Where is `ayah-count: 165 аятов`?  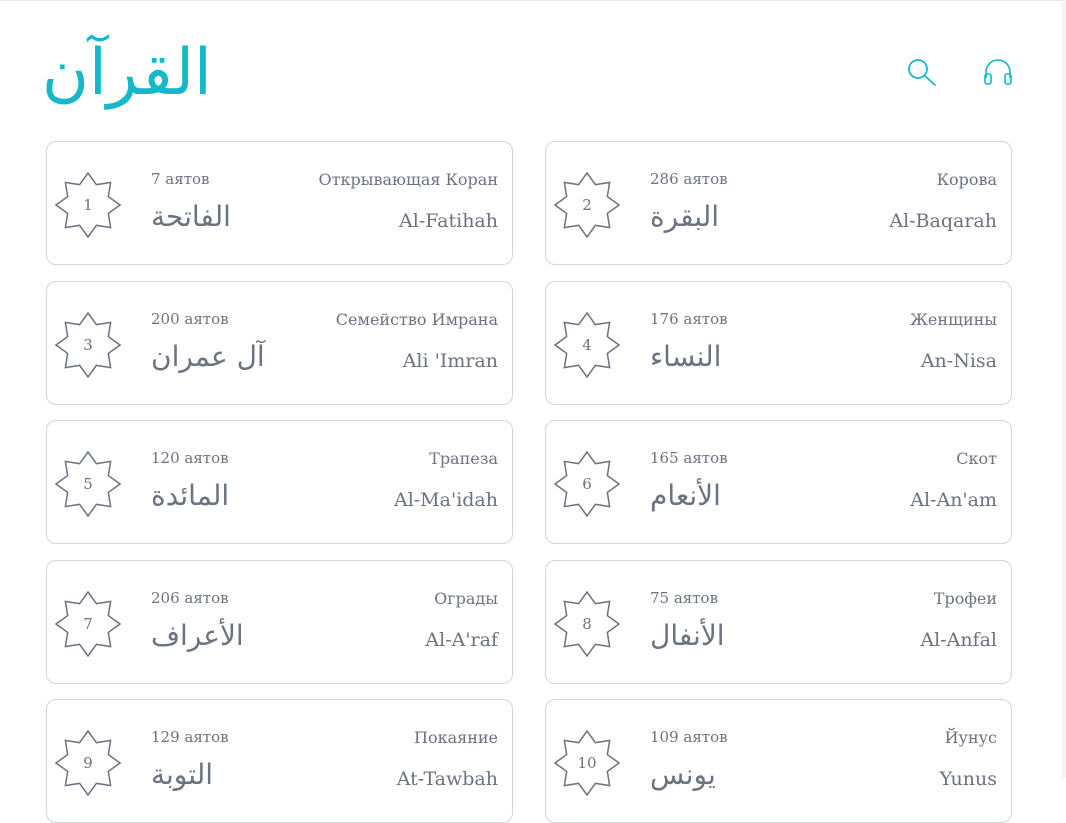 ayah-count: 165 аятов is located at coordinates (689, 458).